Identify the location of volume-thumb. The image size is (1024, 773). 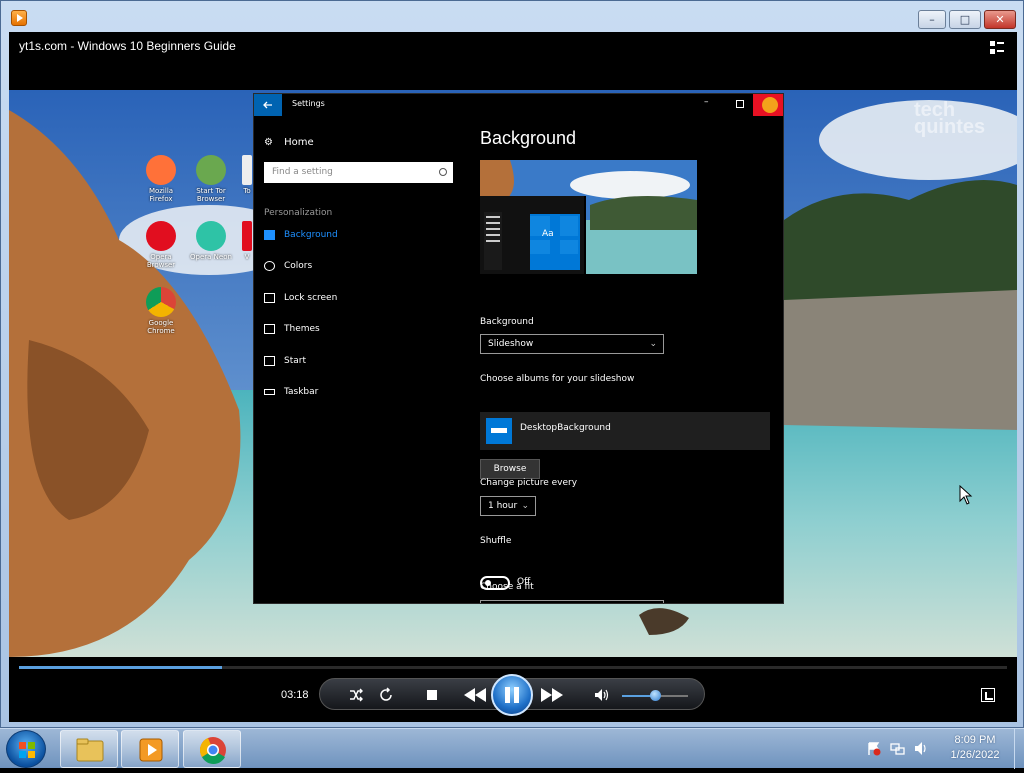
(655, 695).